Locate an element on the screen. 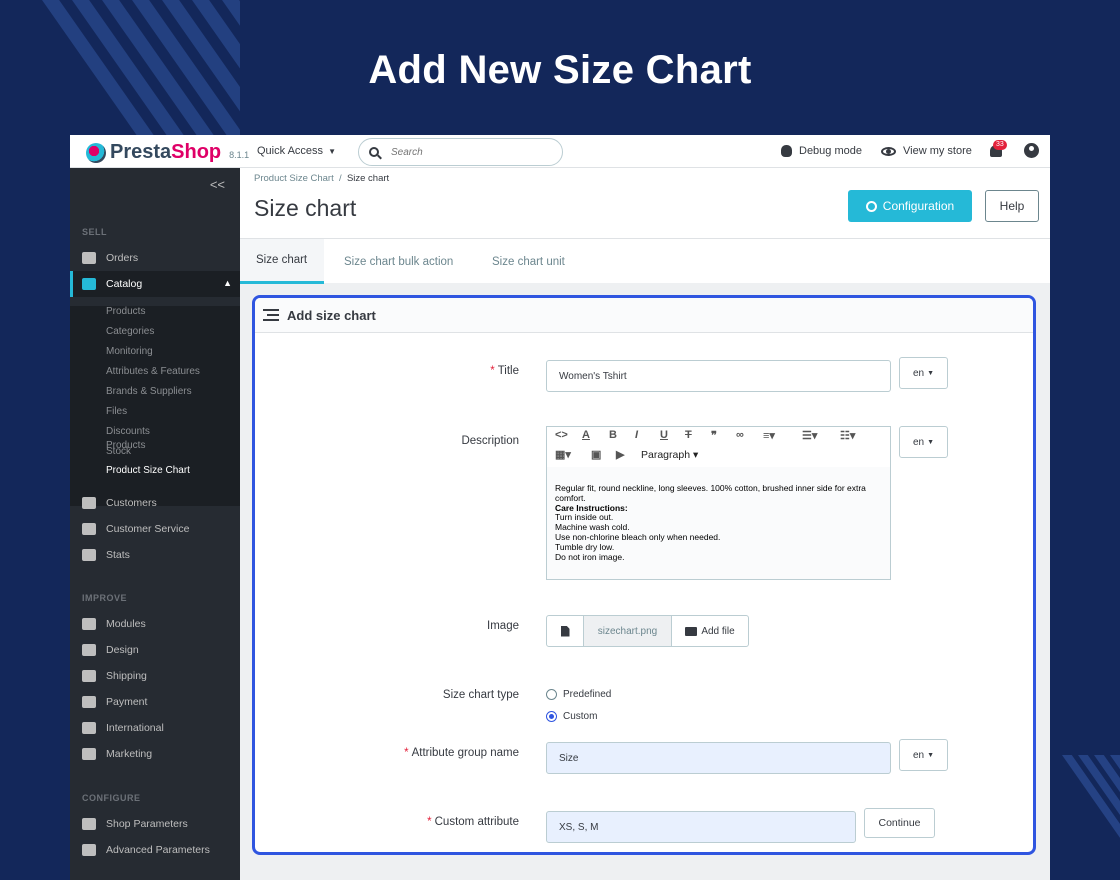 The width and height of the screenshot is (1120, 880). search-box is located at coordinates (460, 152).